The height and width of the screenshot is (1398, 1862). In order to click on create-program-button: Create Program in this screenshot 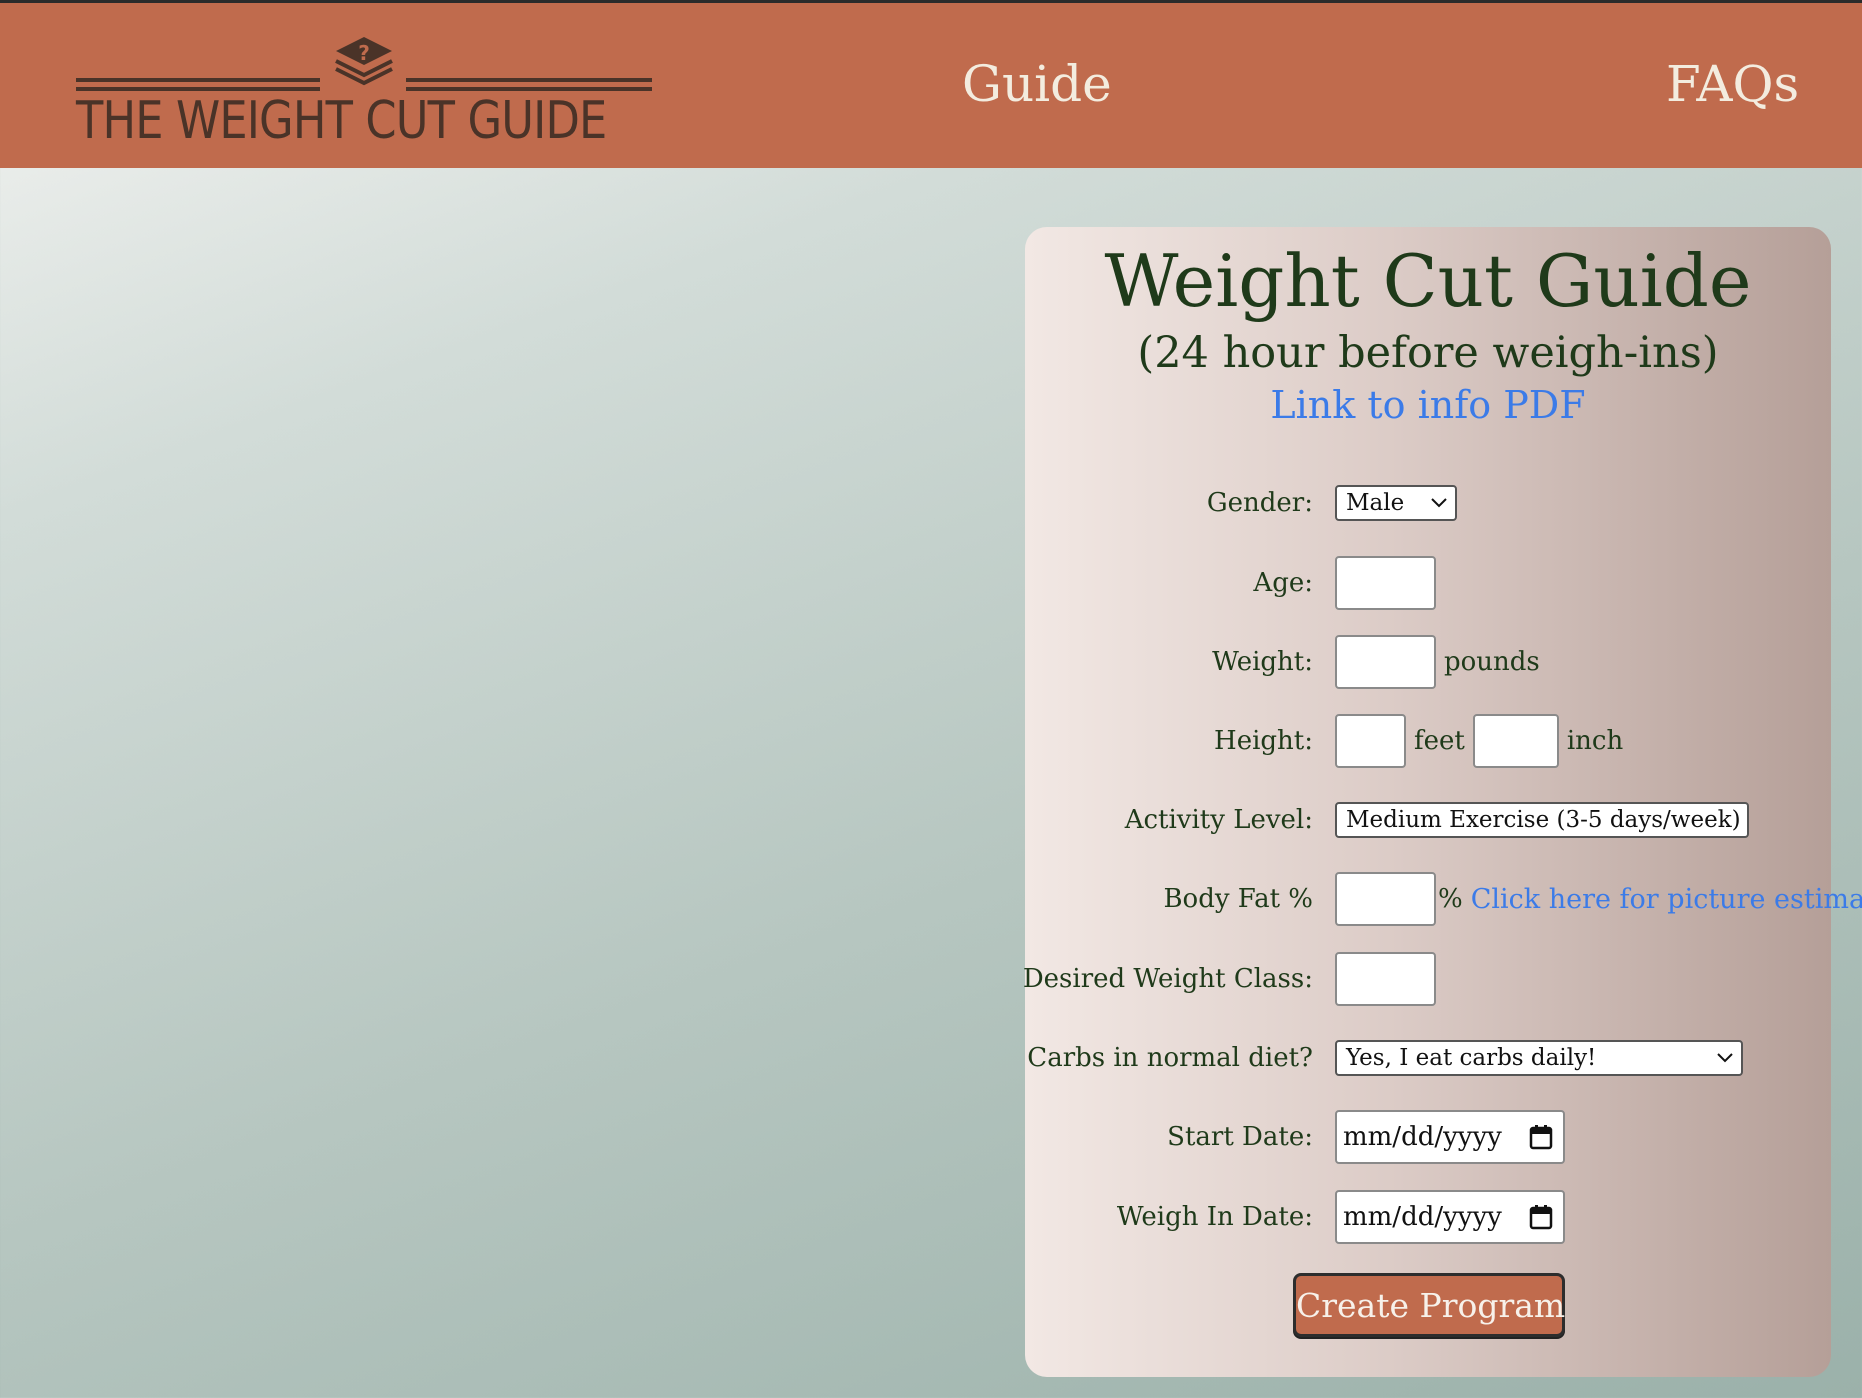, I will do `click(1429, 1305)`.